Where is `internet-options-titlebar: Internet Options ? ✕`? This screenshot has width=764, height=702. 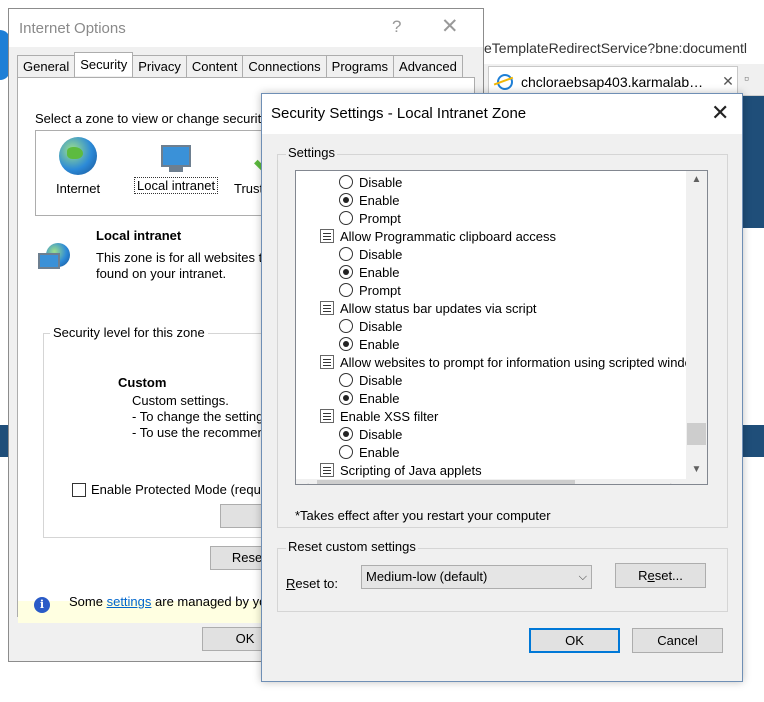
internet-options-titlebar: Internet Options ? ✕ is located at coordinates (246, 28).